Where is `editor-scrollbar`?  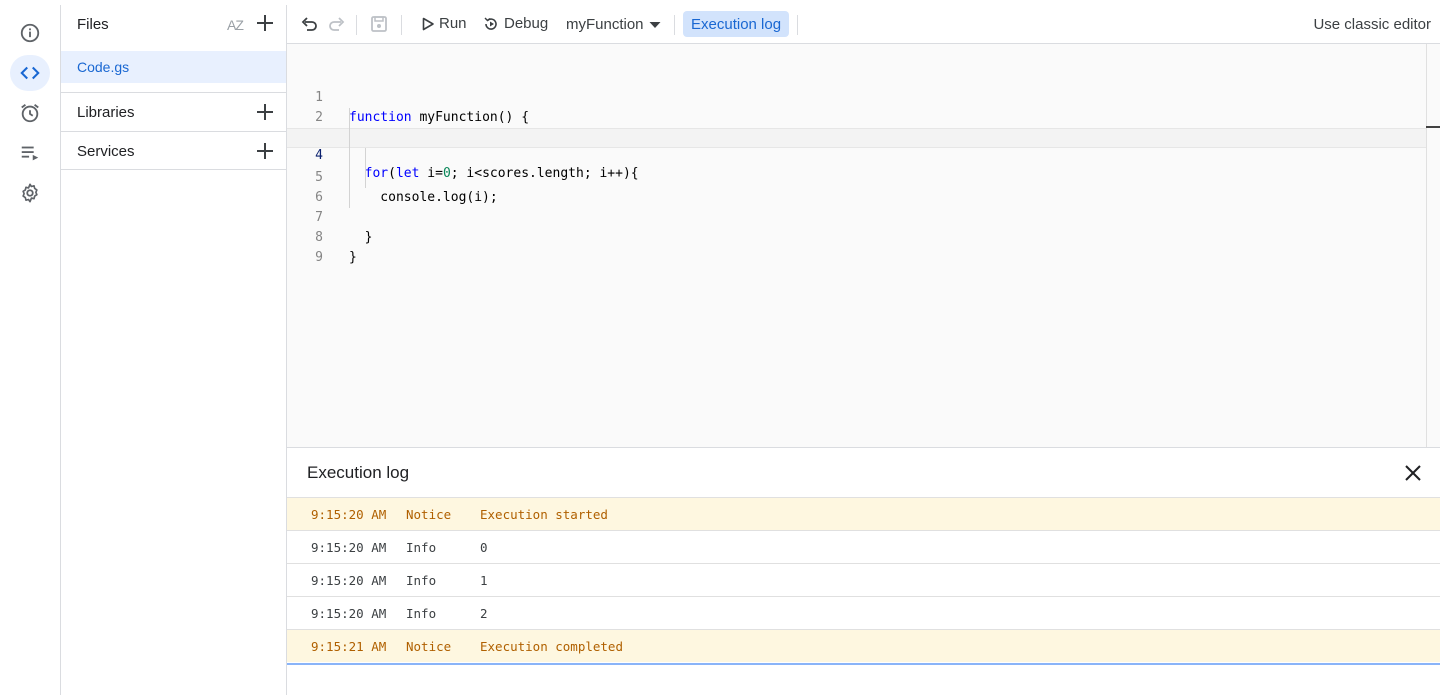
editor-scrollbar is located at coordinates (1433, 245).